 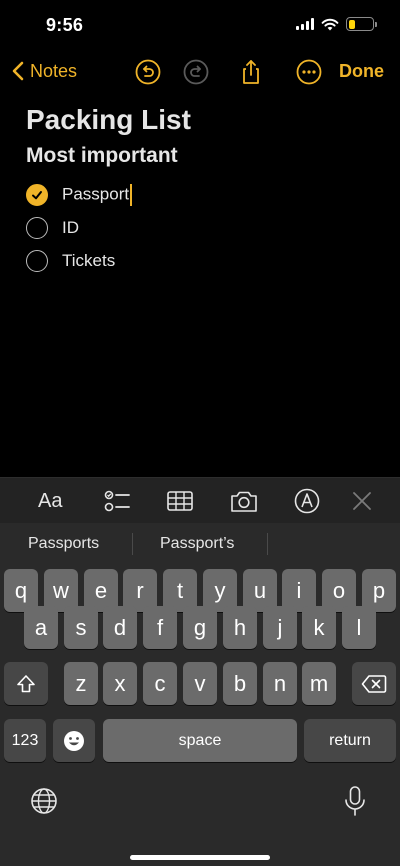 I want to click on backspace-icon, so click(x=374, y=683).